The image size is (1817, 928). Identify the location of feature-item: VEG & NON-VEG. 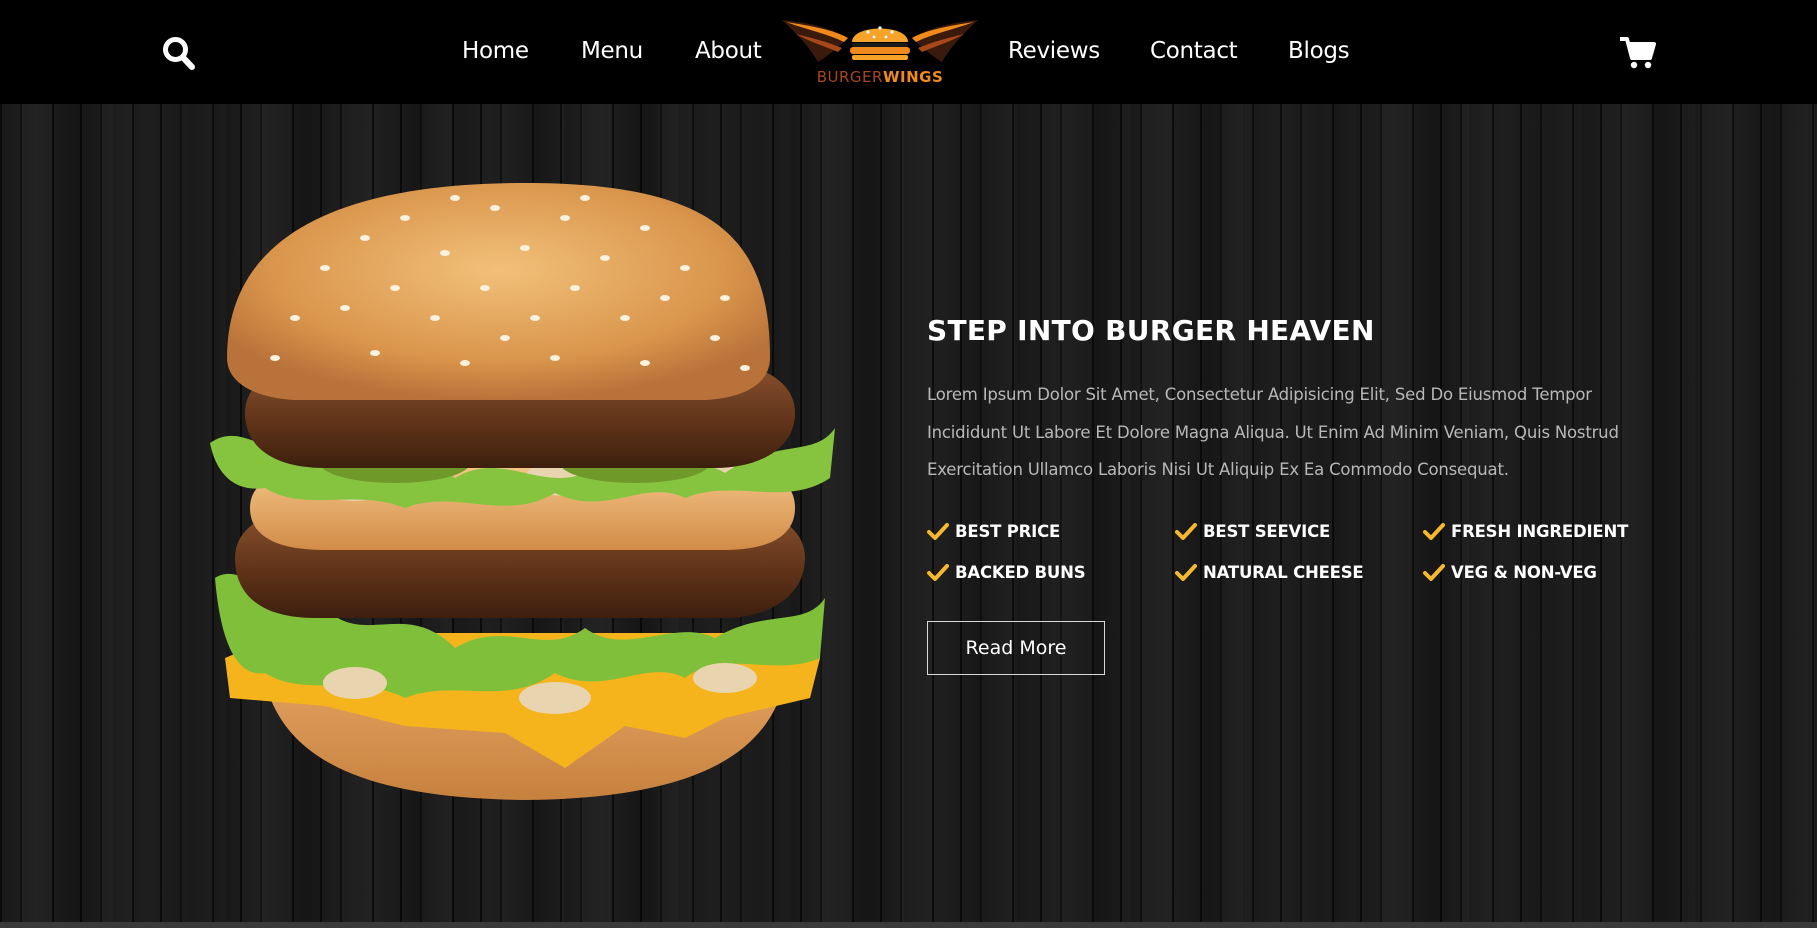
(1510, 572).